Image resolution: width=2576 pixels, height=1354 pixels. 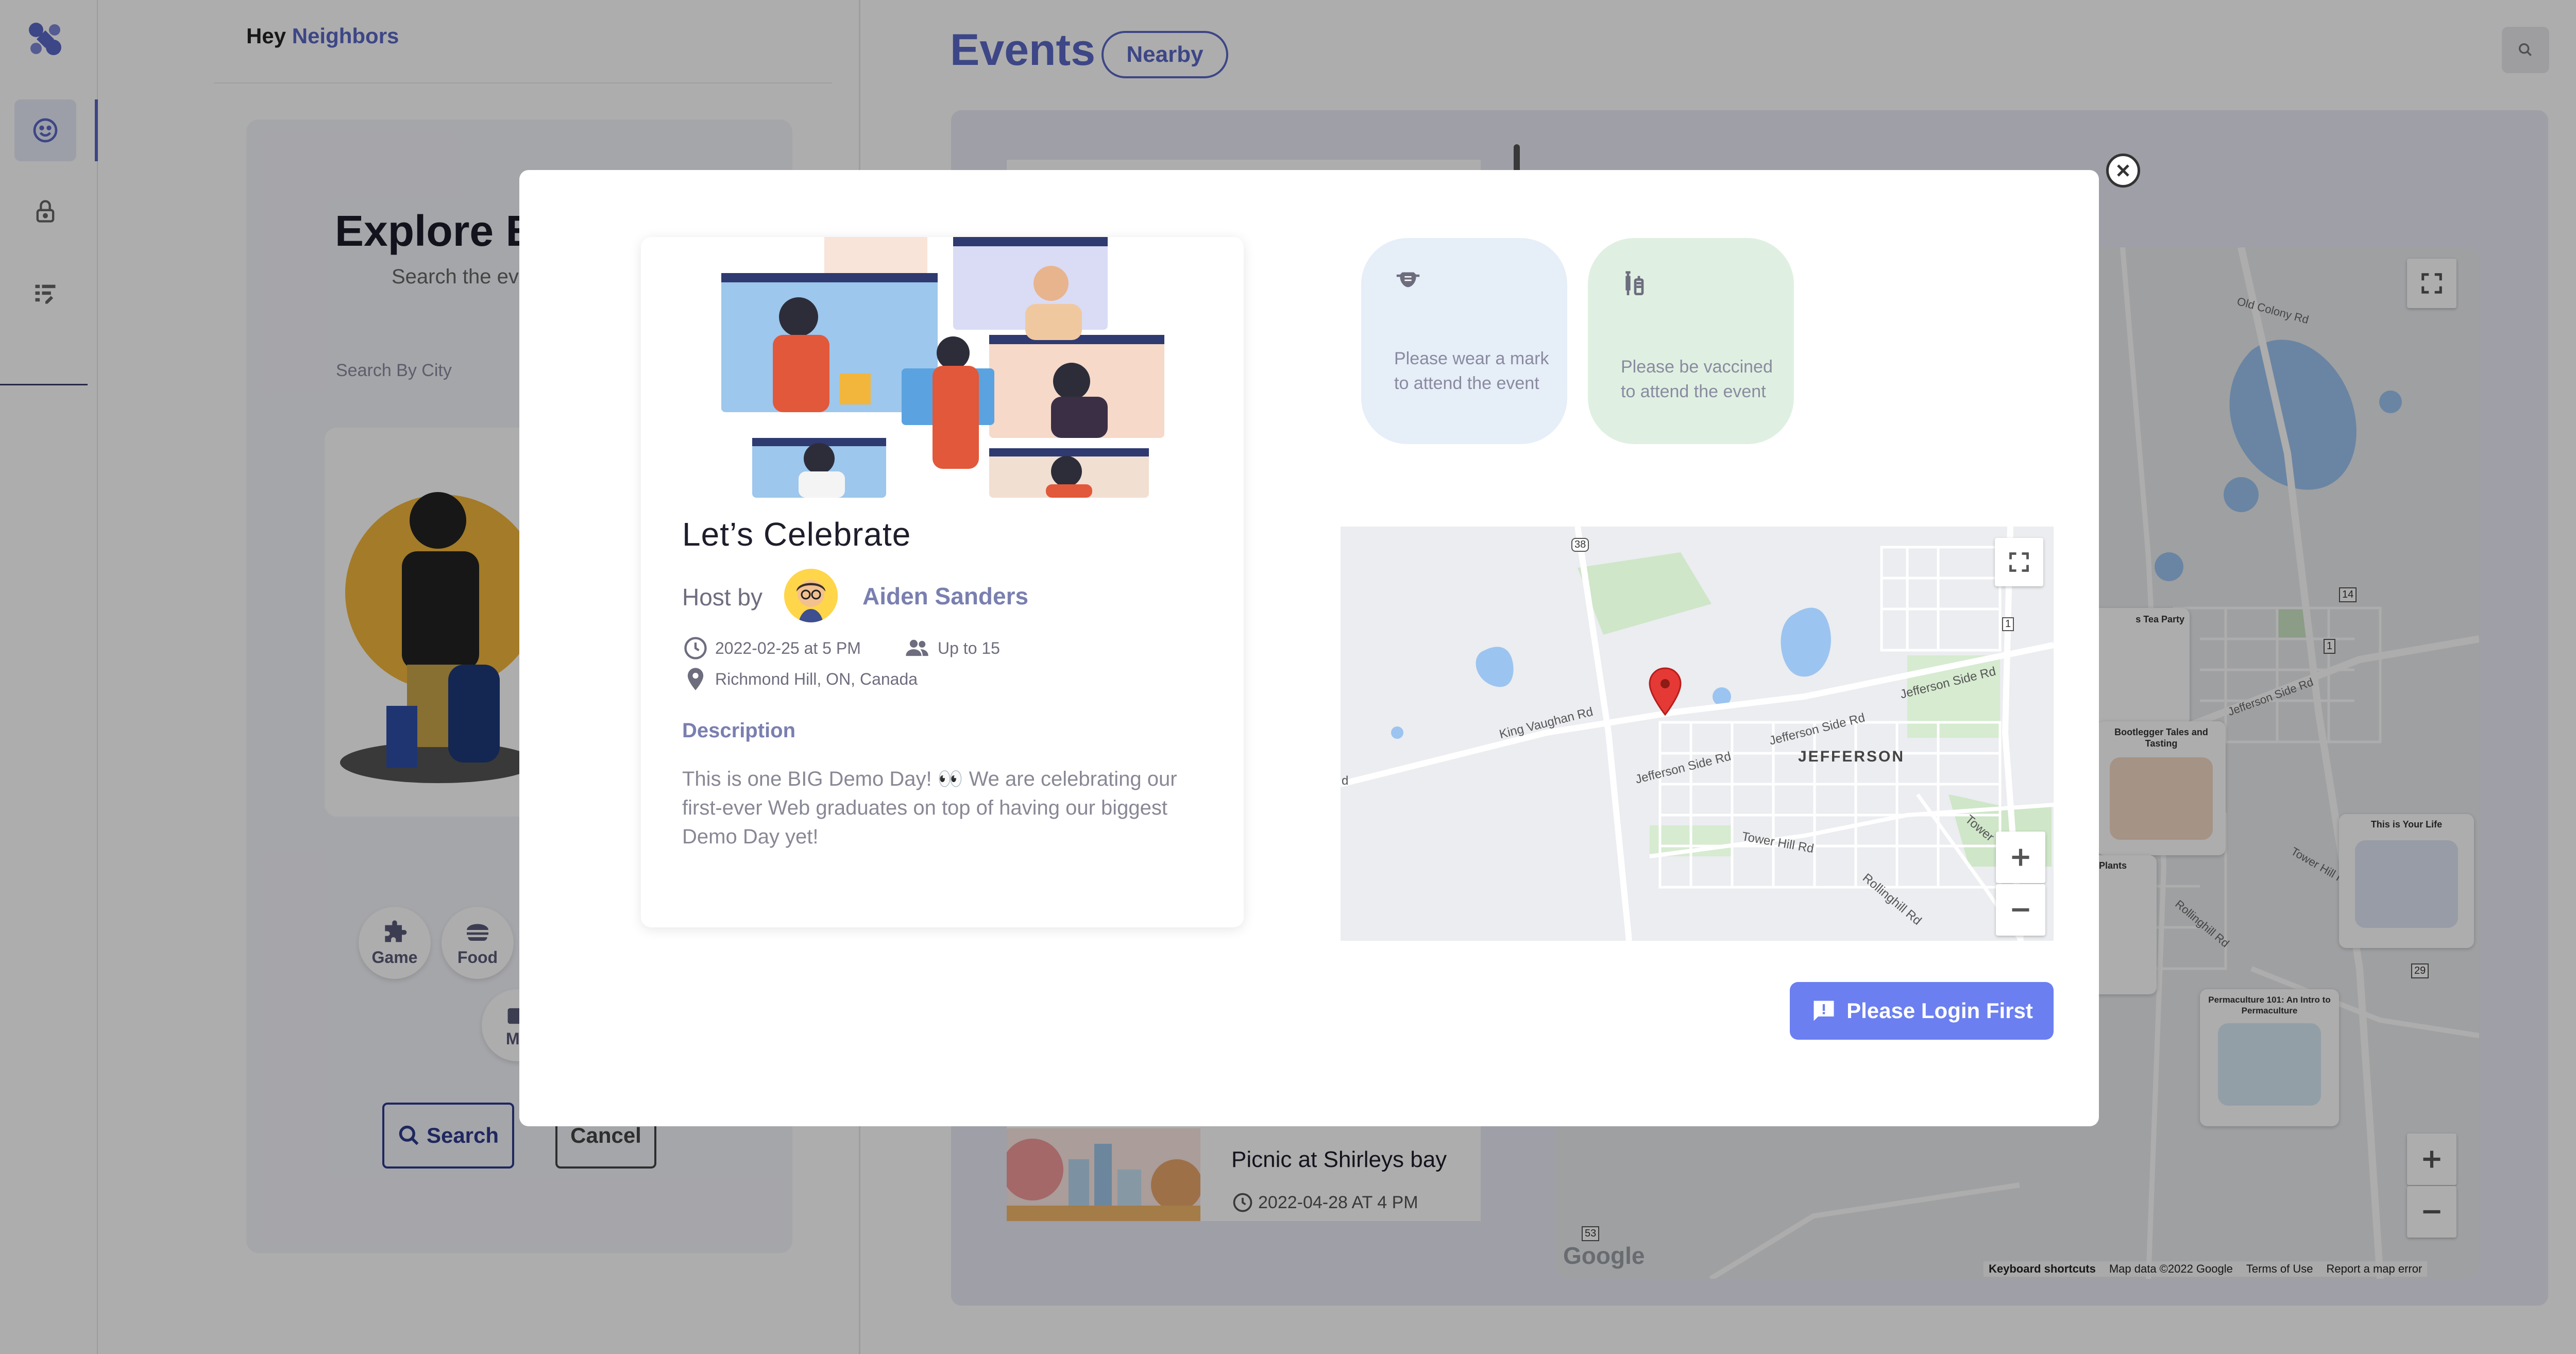 I want to click on close-icon, so click(x=2123, y=170).